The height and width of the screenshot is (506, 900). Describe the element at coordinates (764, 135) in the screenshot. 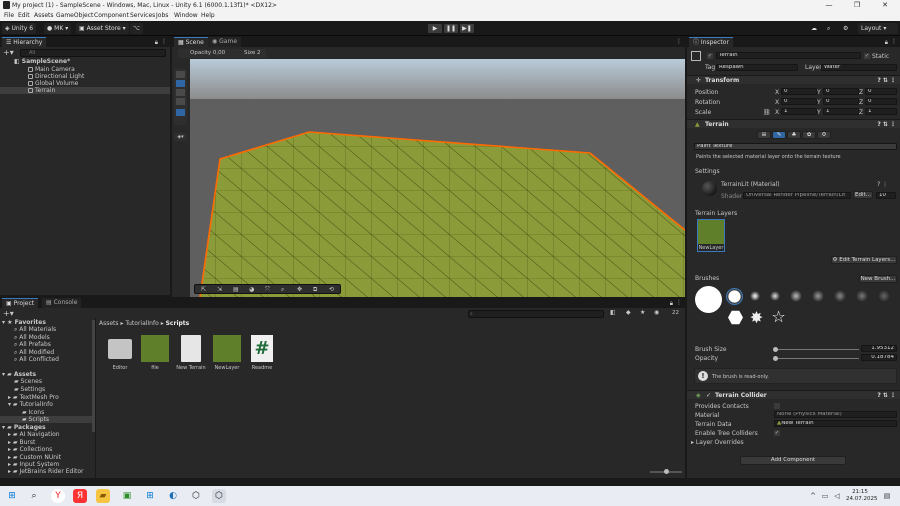

I see `create-neighbor-tool-icon: ⊞` at that location.